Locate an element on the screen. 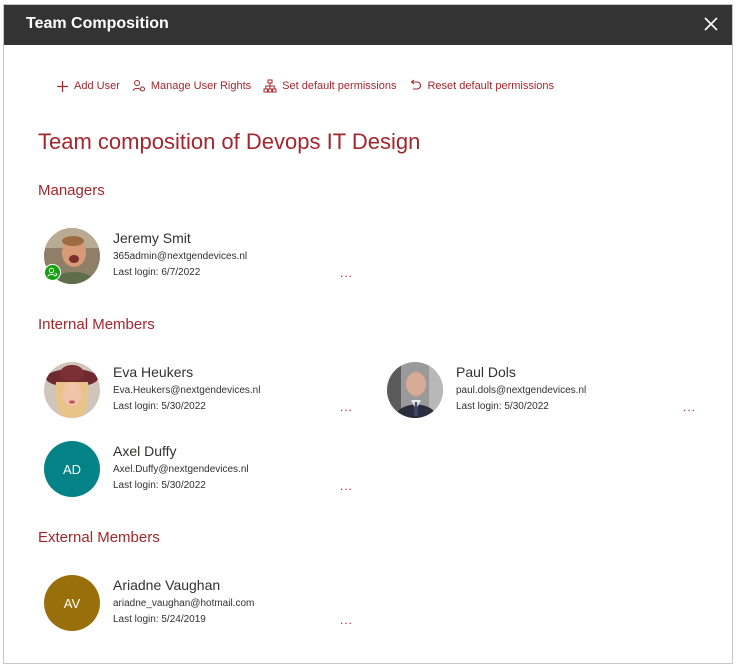  hierarchy-icon is located at coordinates (270, 86).